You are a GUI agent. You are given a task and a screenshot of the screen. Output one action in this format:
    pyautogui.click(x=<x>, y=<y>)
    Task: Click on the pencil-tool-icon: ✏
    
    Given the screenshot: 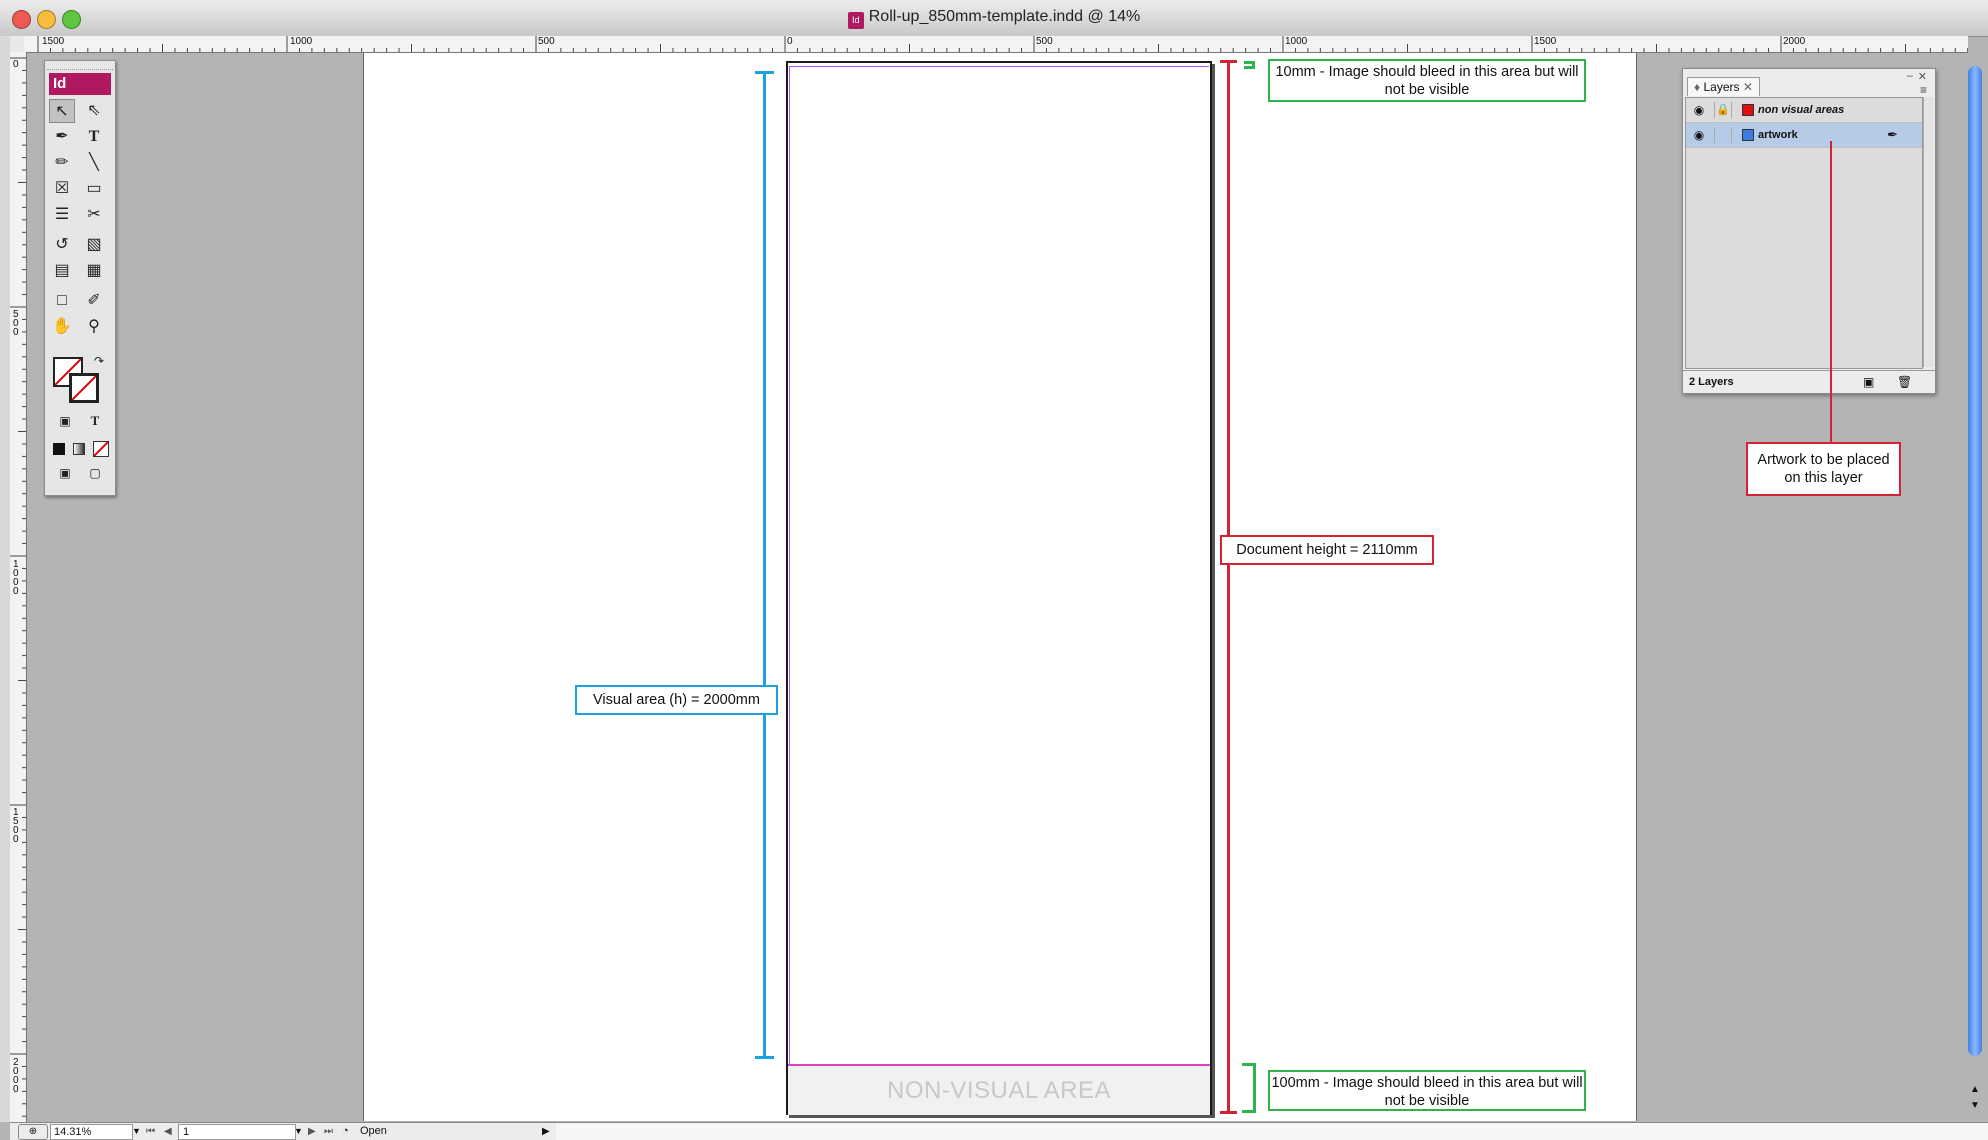 What is the action you would take?
    pyautogui.click(x=62, y=163)
    